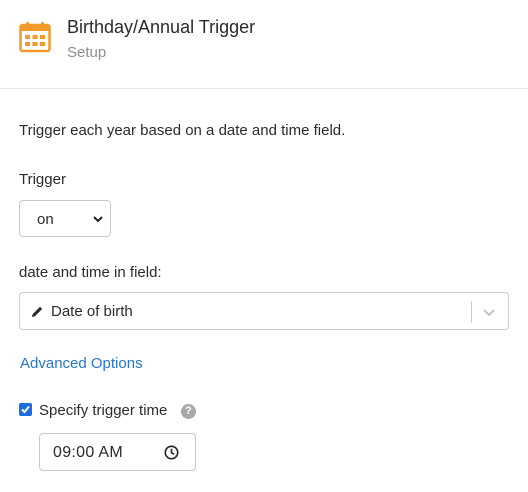 The height and width of the screenshot is (492, 528). Describe the element at coordinates (35, 37) in the screenshot. I see `calendar-icon` at that location.